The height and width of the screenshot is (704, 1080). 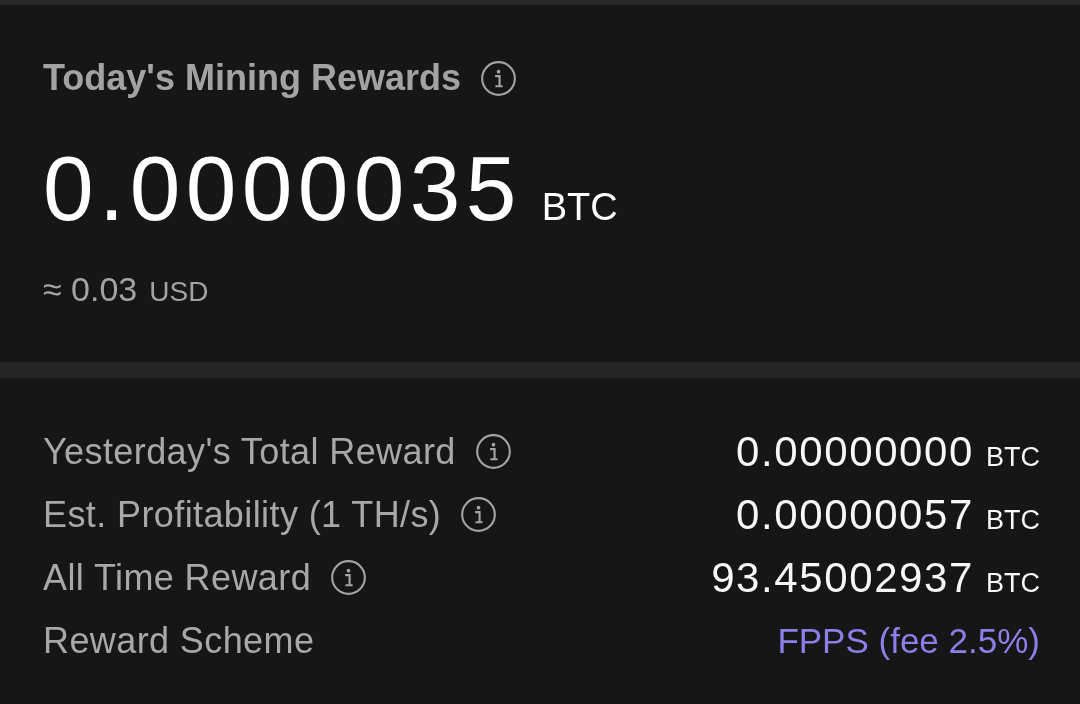 I want to click on stat-value: 93.45002937, so click(x=842, y=577).